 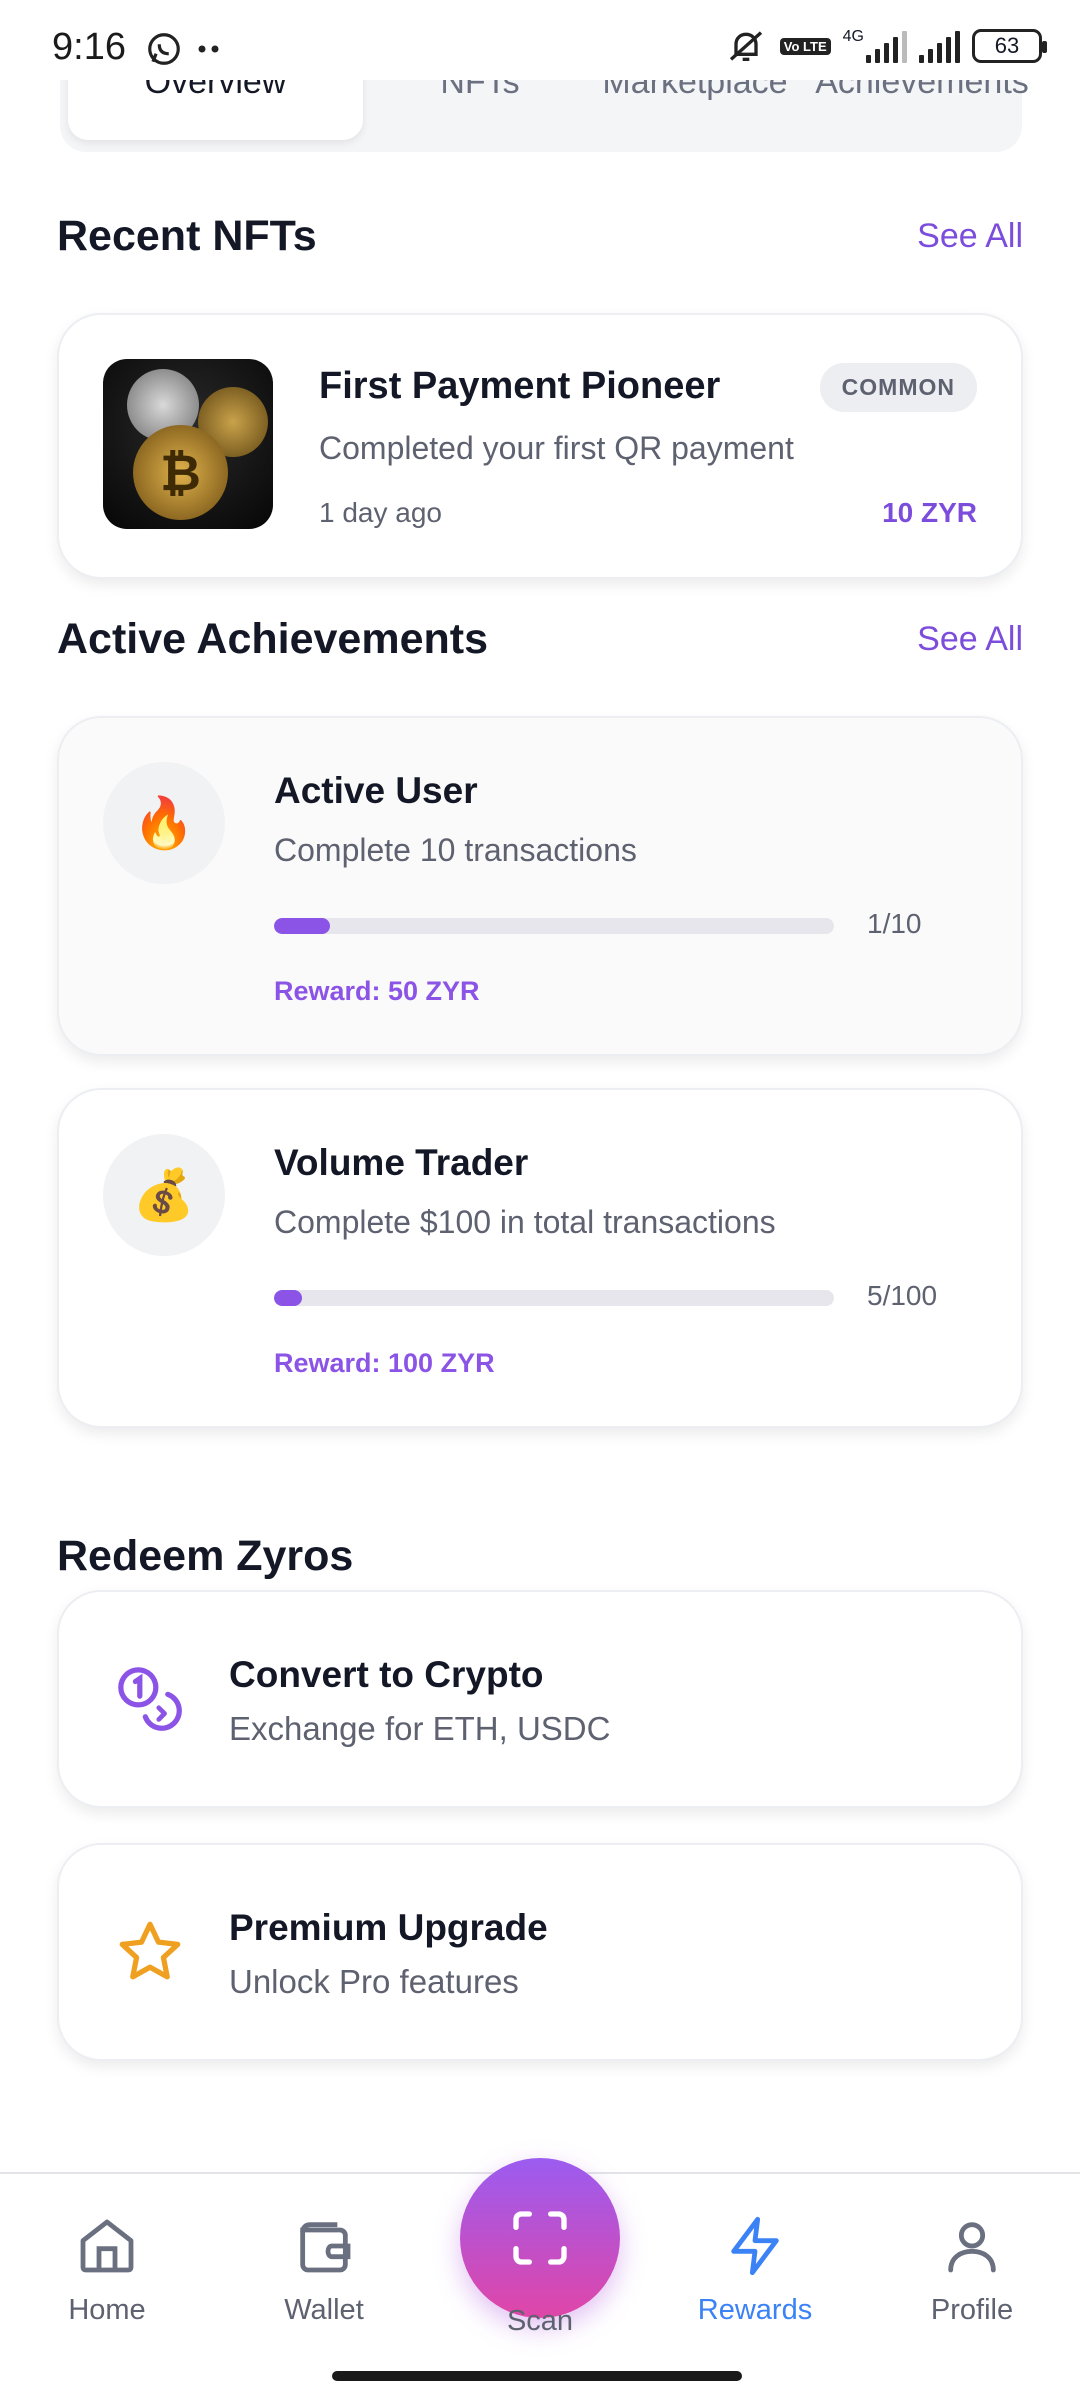 I want to click on nav-label: Profile, so click(x=972, y=2310).